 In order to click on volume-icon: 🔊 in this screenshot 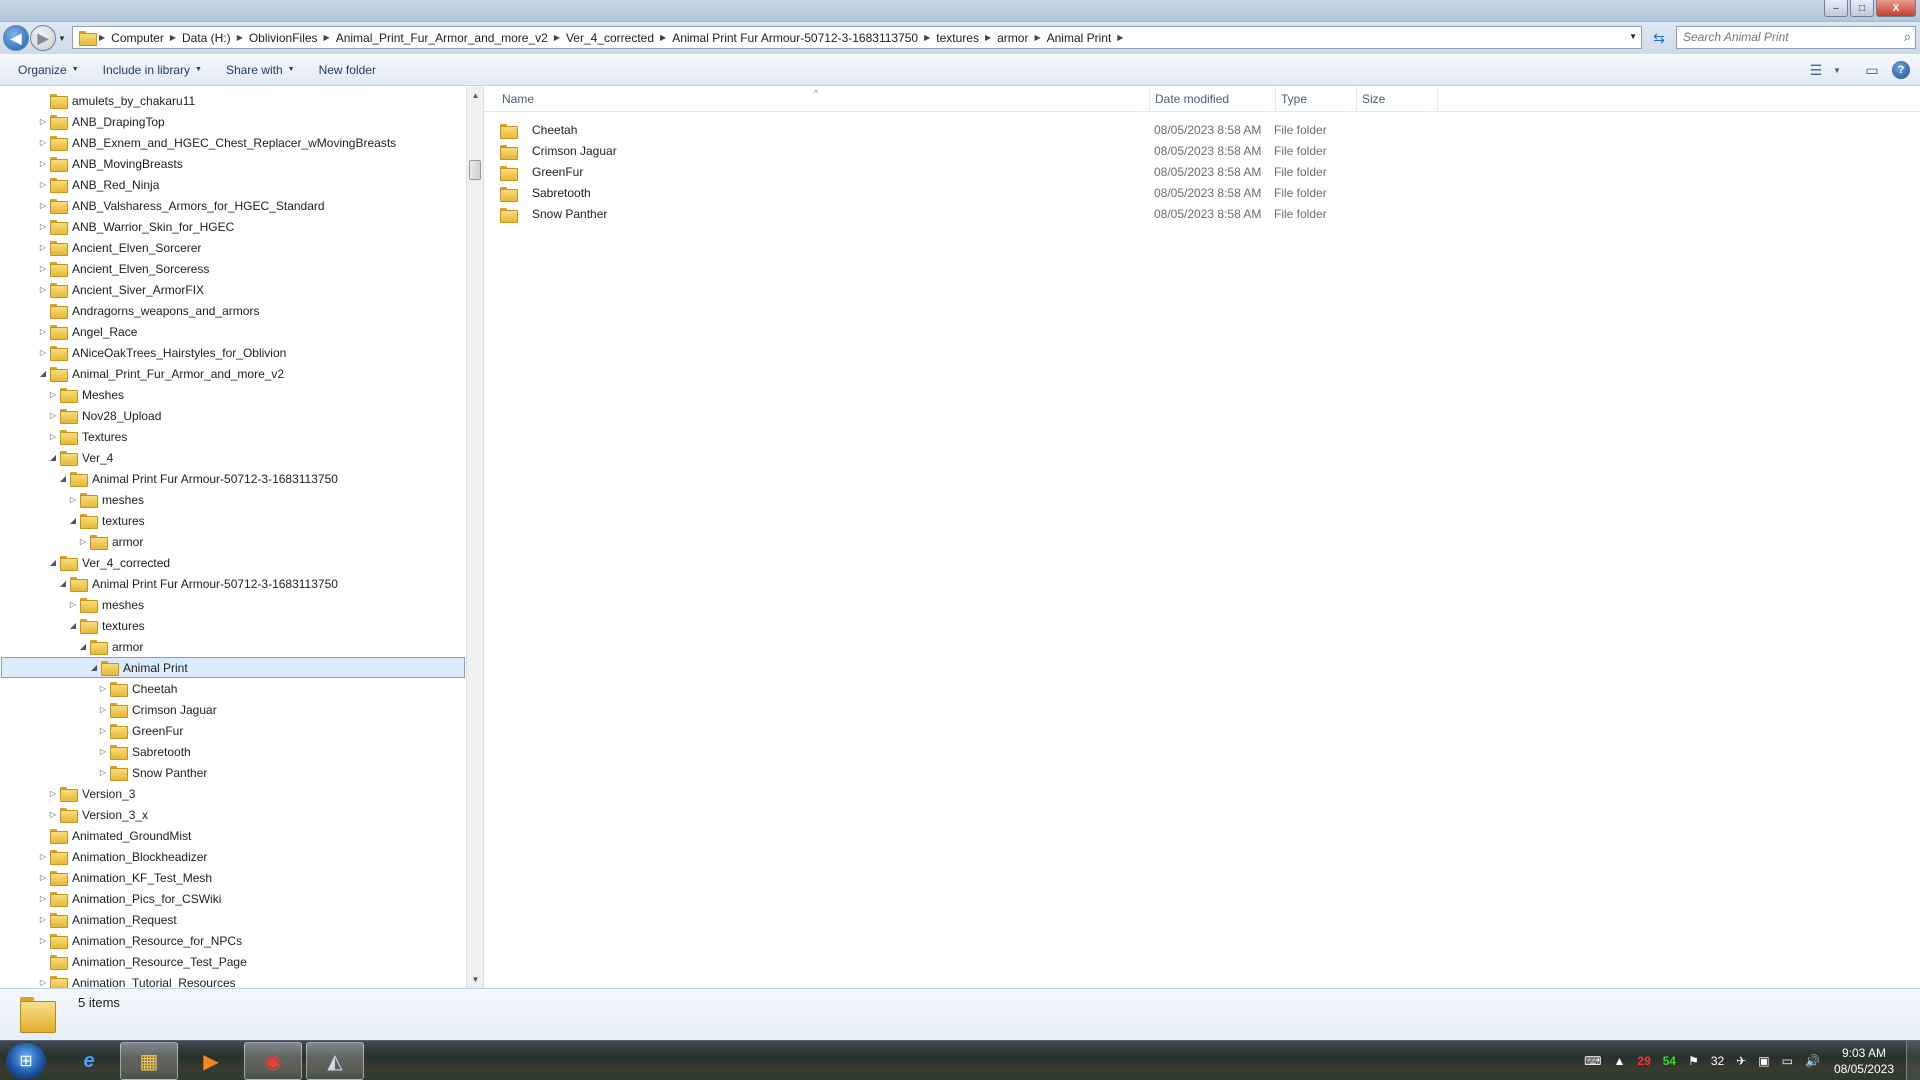, I will do `click(1812, 1061)`.